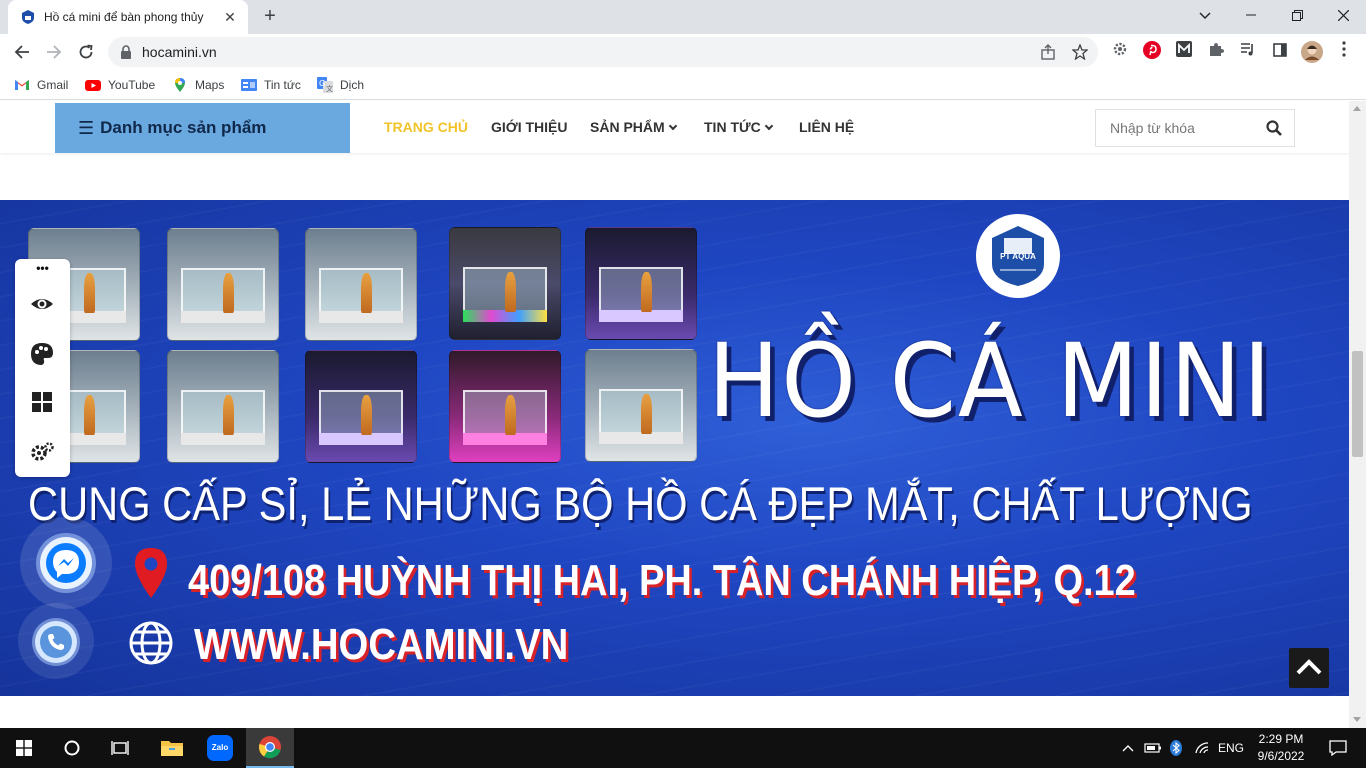 This screenshot has width=1366, height=768. Describe the element at coordinates (42, 354) in the screenshot. I see `palette-icon` at that location.